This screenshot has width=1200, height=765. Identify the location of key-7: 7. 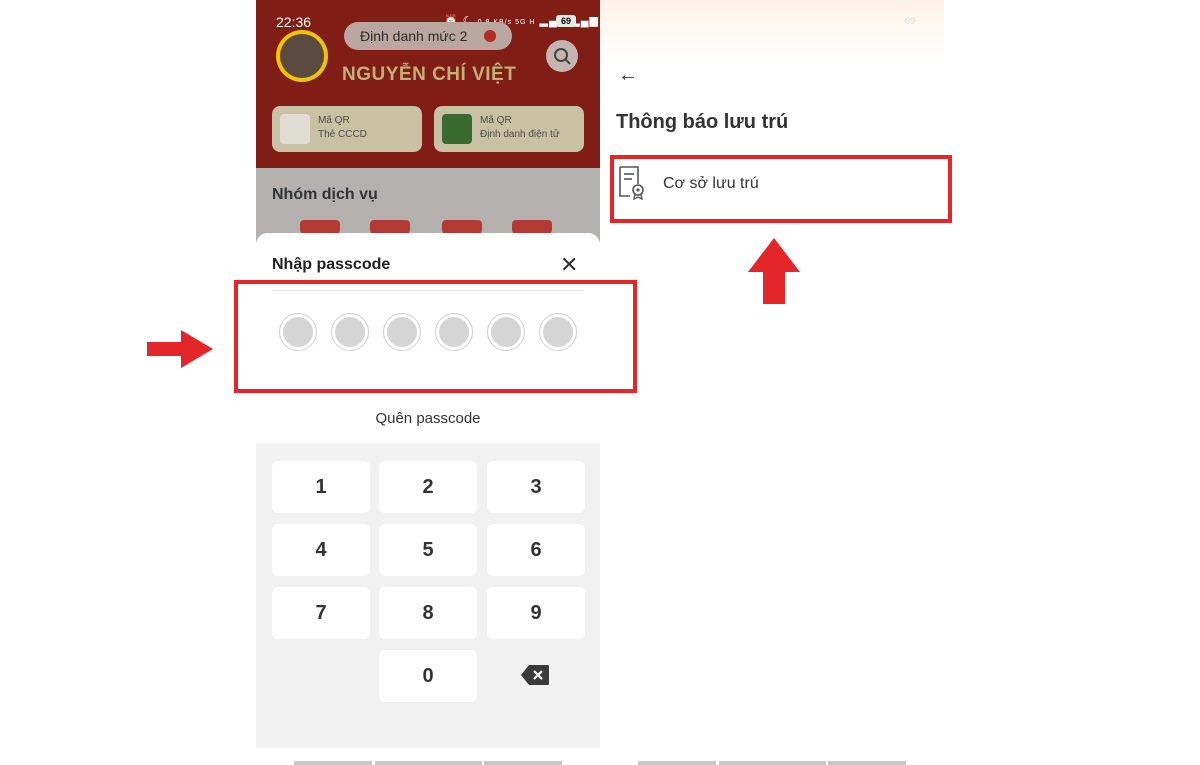
(321, 613).